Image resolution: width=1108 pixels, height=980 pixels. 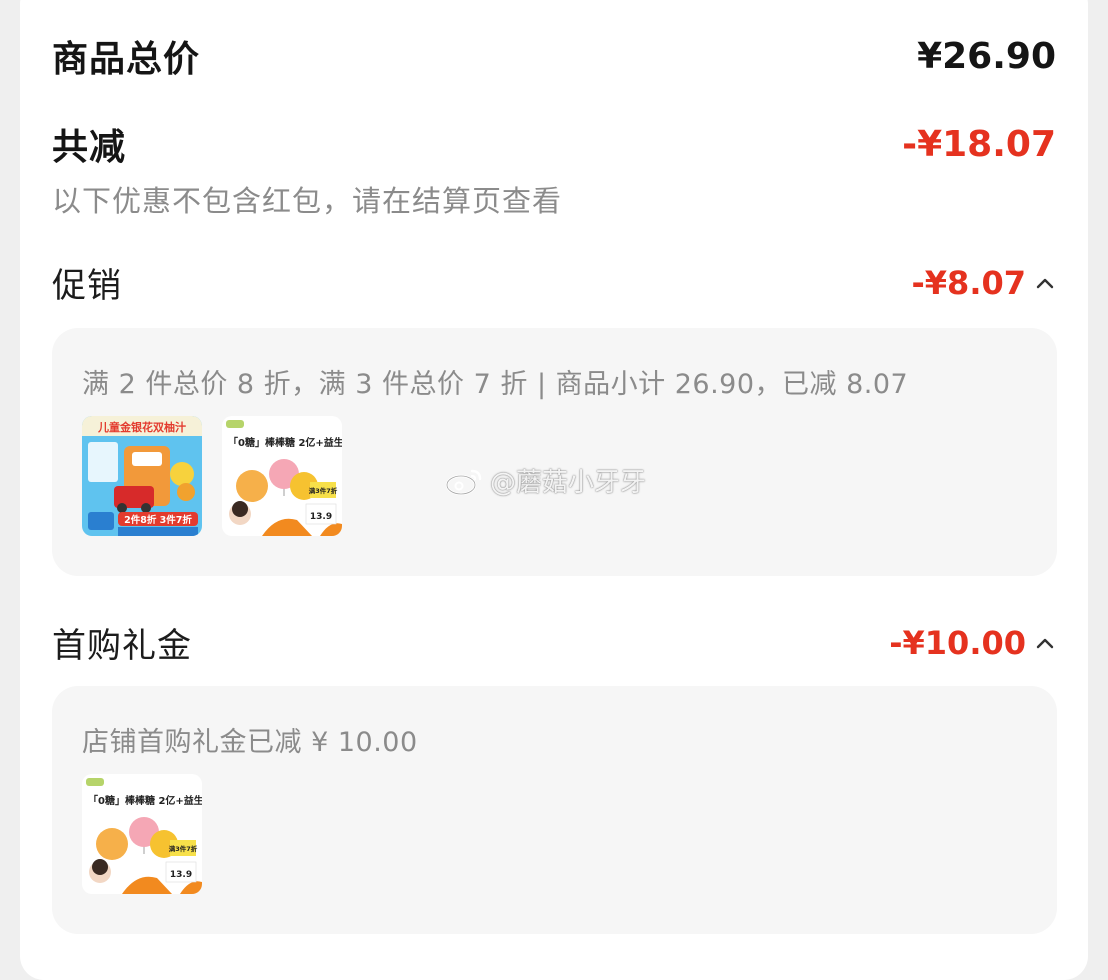 What do you see at coordinates (250, 742) in the screenshot?
I see `first-purchase-detail: 店铺首购礼金已减 ¥ 10.00` at bounding box center [250, 742].